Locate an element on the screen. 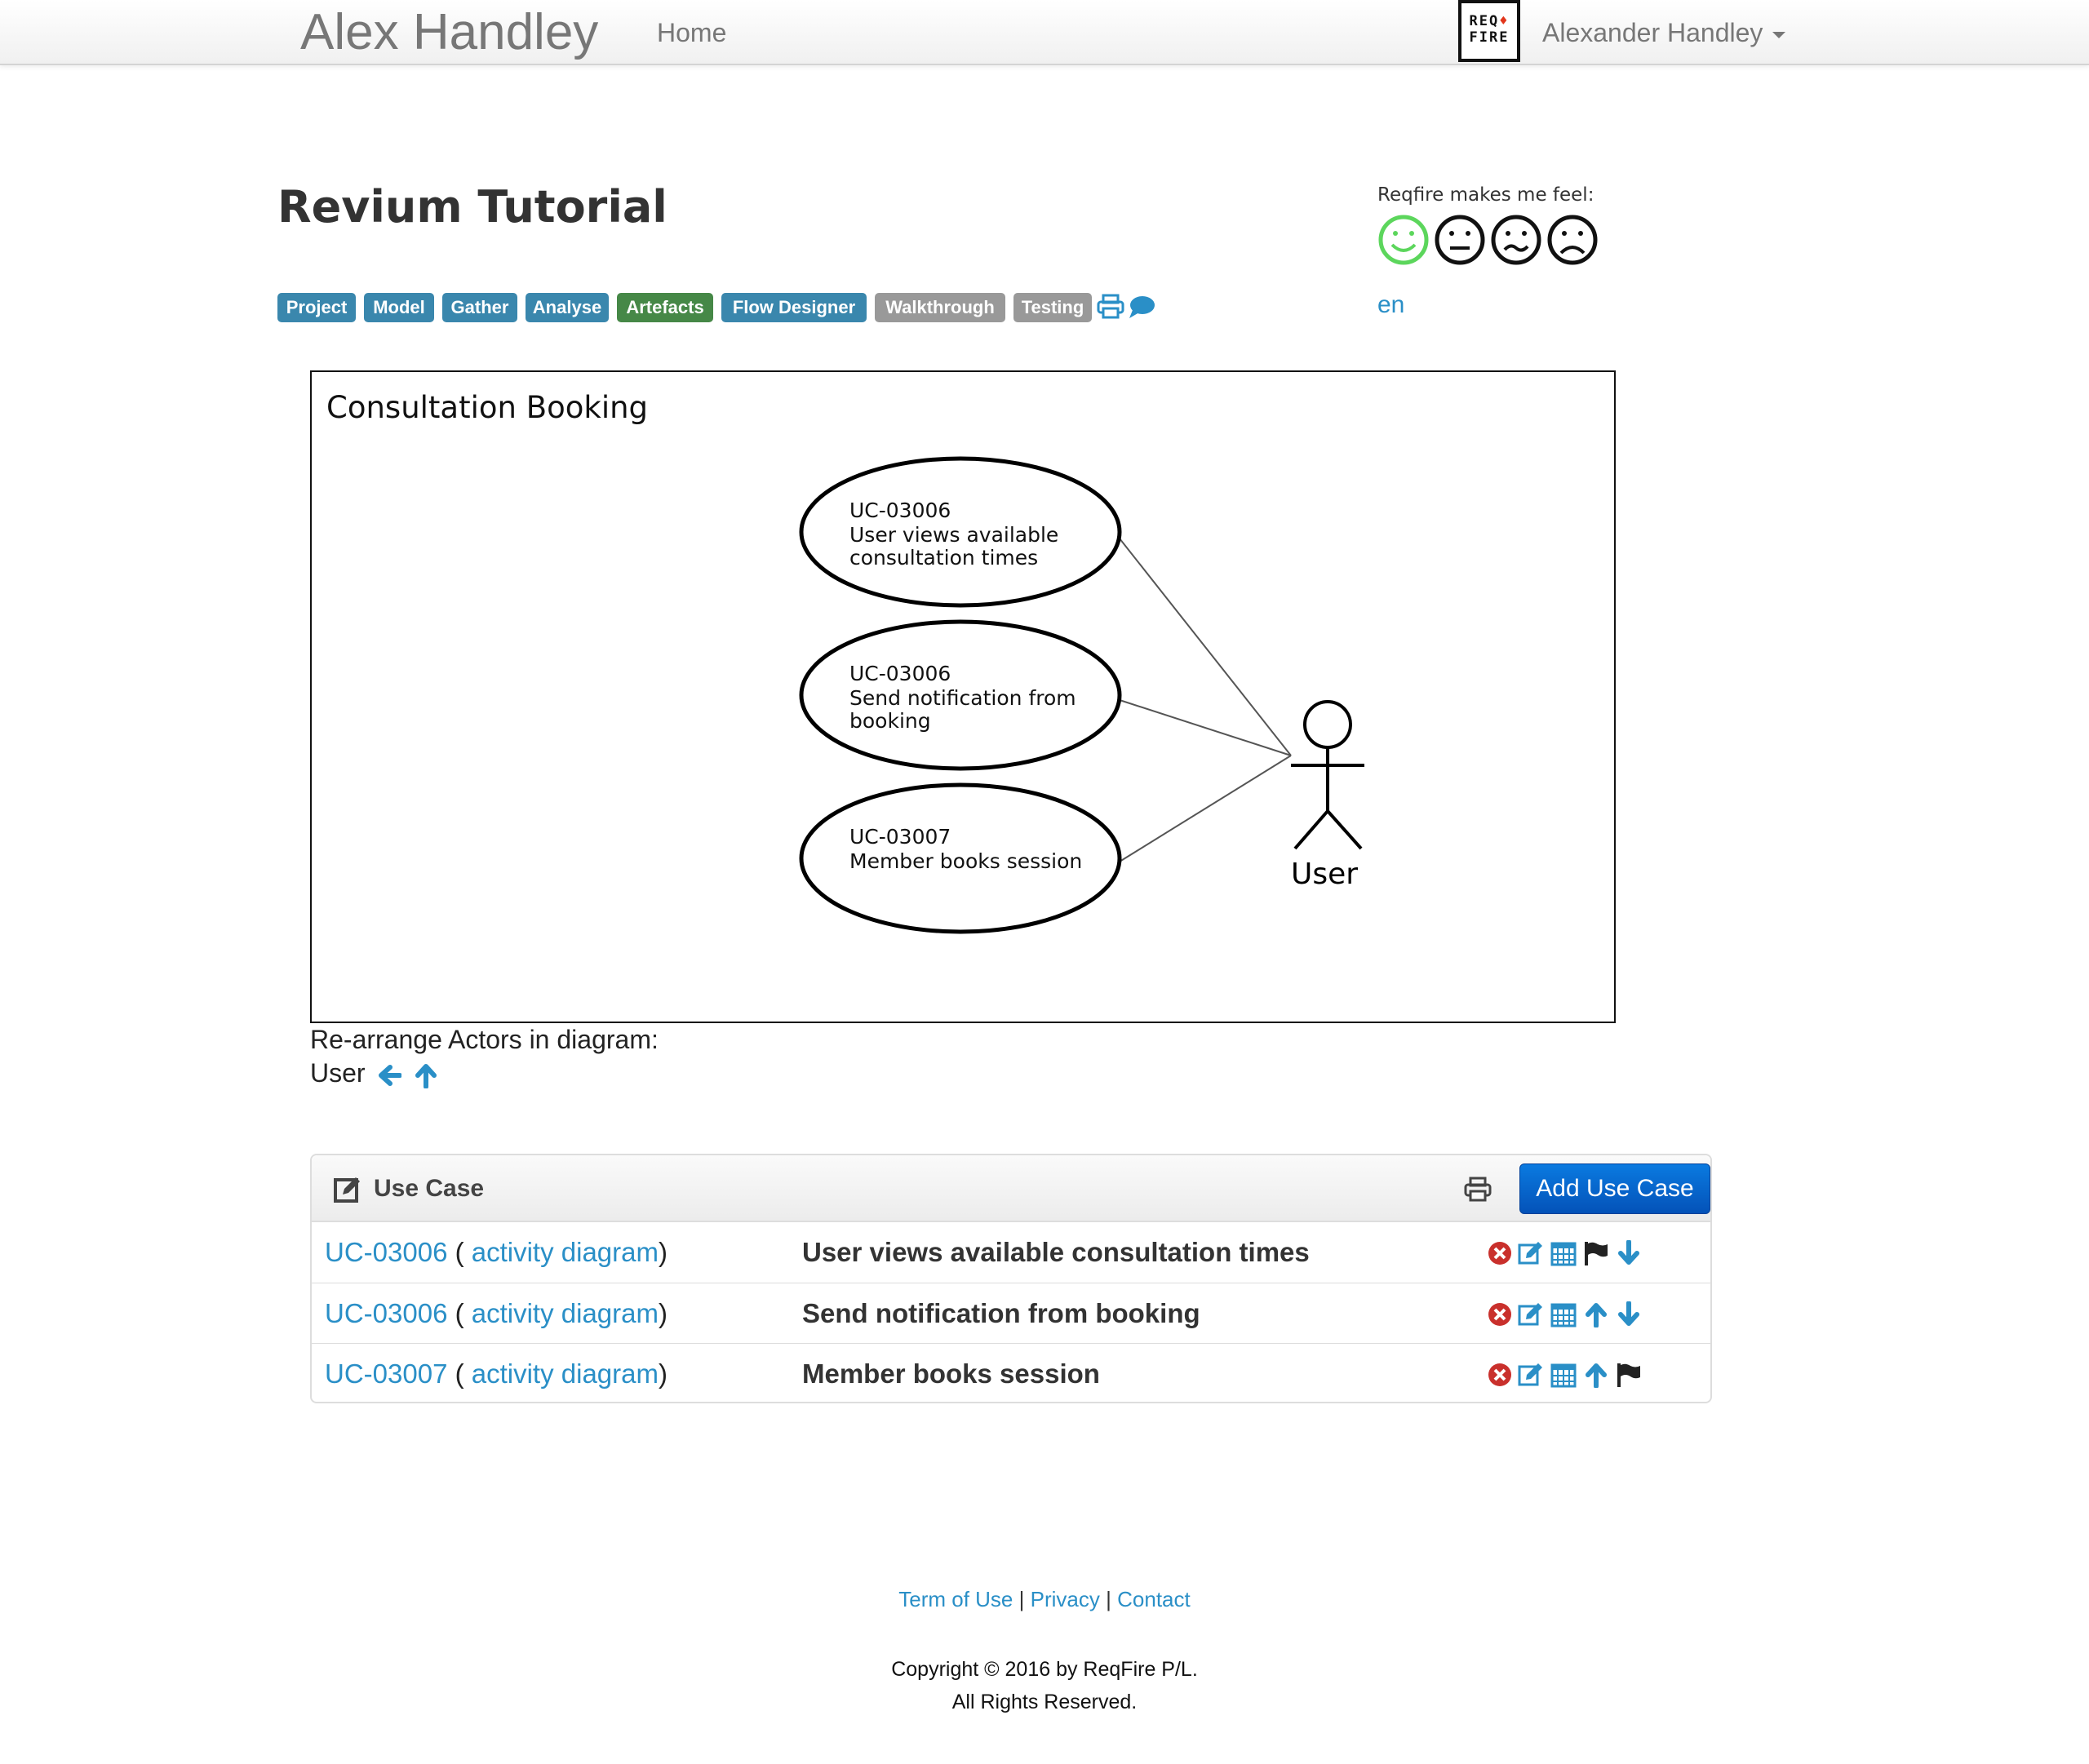  sad-face-icon is located at coordinates (1572, 240).